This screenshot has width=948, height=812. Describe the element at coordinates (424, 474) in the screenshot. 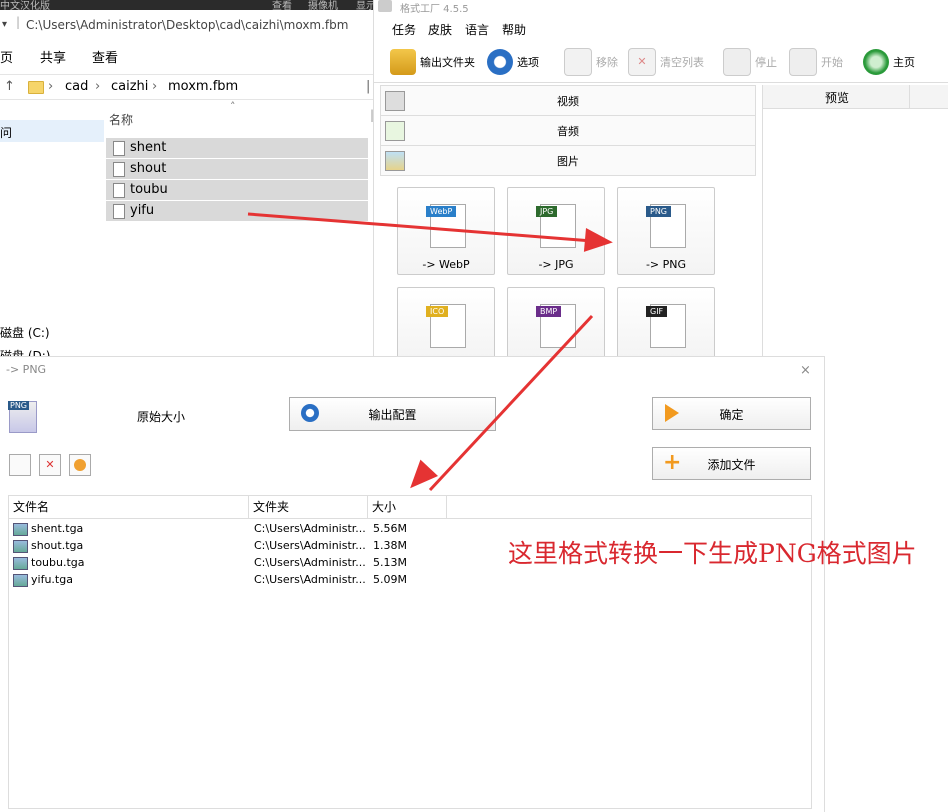

I see `arrowhead-size` at that location.